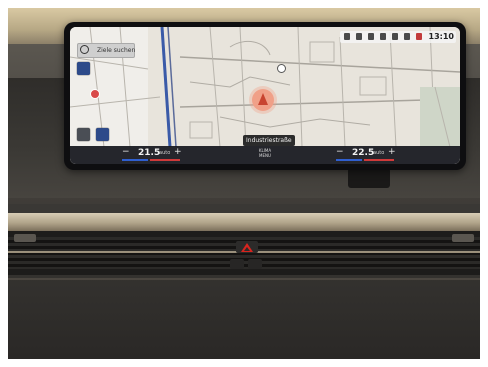 The image size is (488, 367). I want to click on message-icon, so click(419, 36).